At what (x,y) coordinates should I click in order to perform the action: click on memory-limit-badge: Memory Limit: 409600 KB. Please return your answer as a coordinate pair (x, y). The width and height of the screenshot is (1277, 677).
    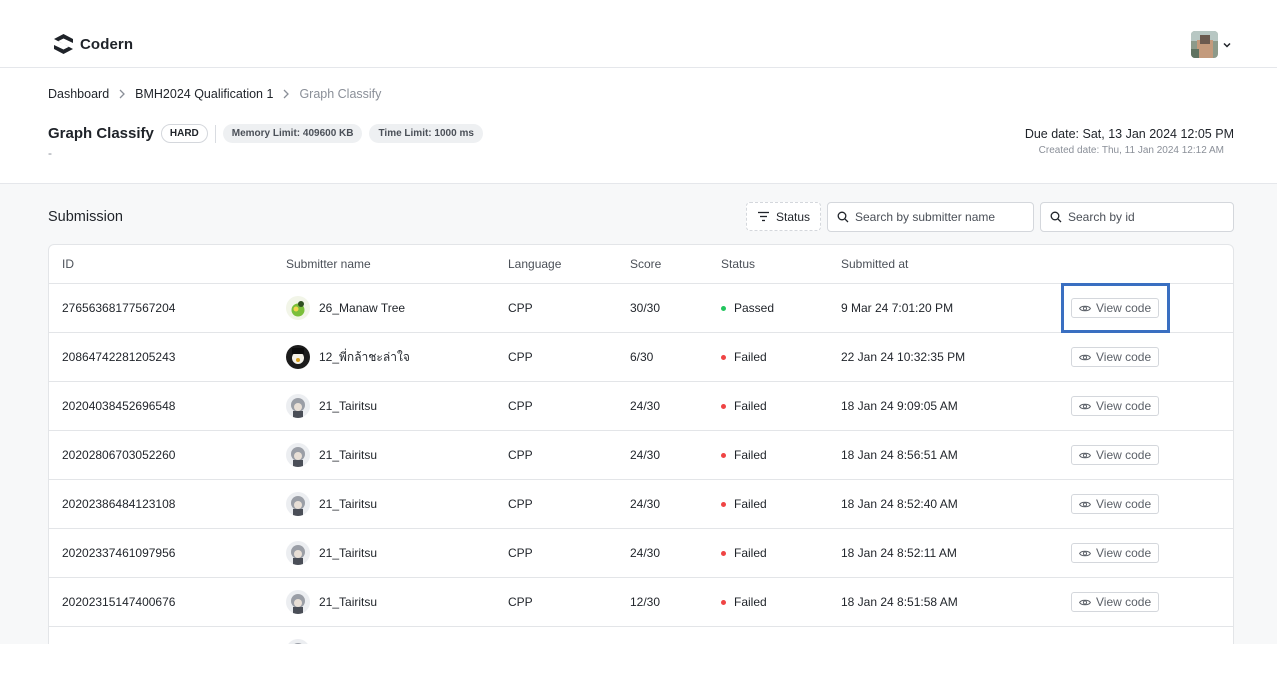
    Looking at the image, I should click on (292, 133).